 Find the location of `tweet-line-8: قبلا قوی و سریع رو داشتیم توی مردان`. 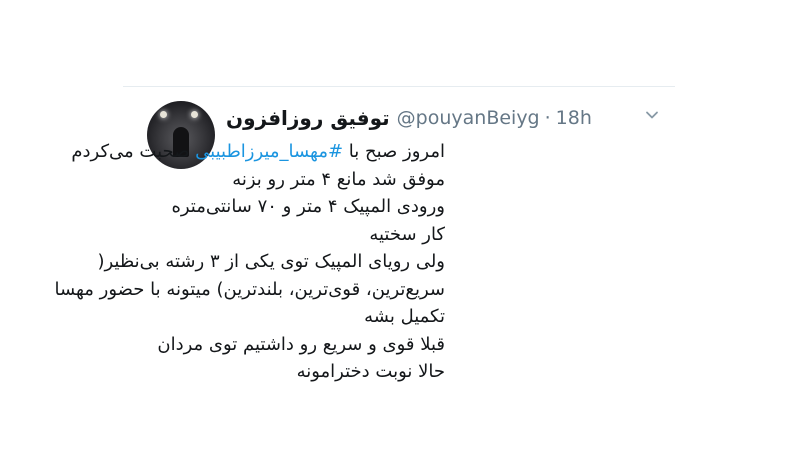

tweet-line-8: قبلا قوی و سریع رو داشتیم توی مردان is located at coordinates (301, 344).